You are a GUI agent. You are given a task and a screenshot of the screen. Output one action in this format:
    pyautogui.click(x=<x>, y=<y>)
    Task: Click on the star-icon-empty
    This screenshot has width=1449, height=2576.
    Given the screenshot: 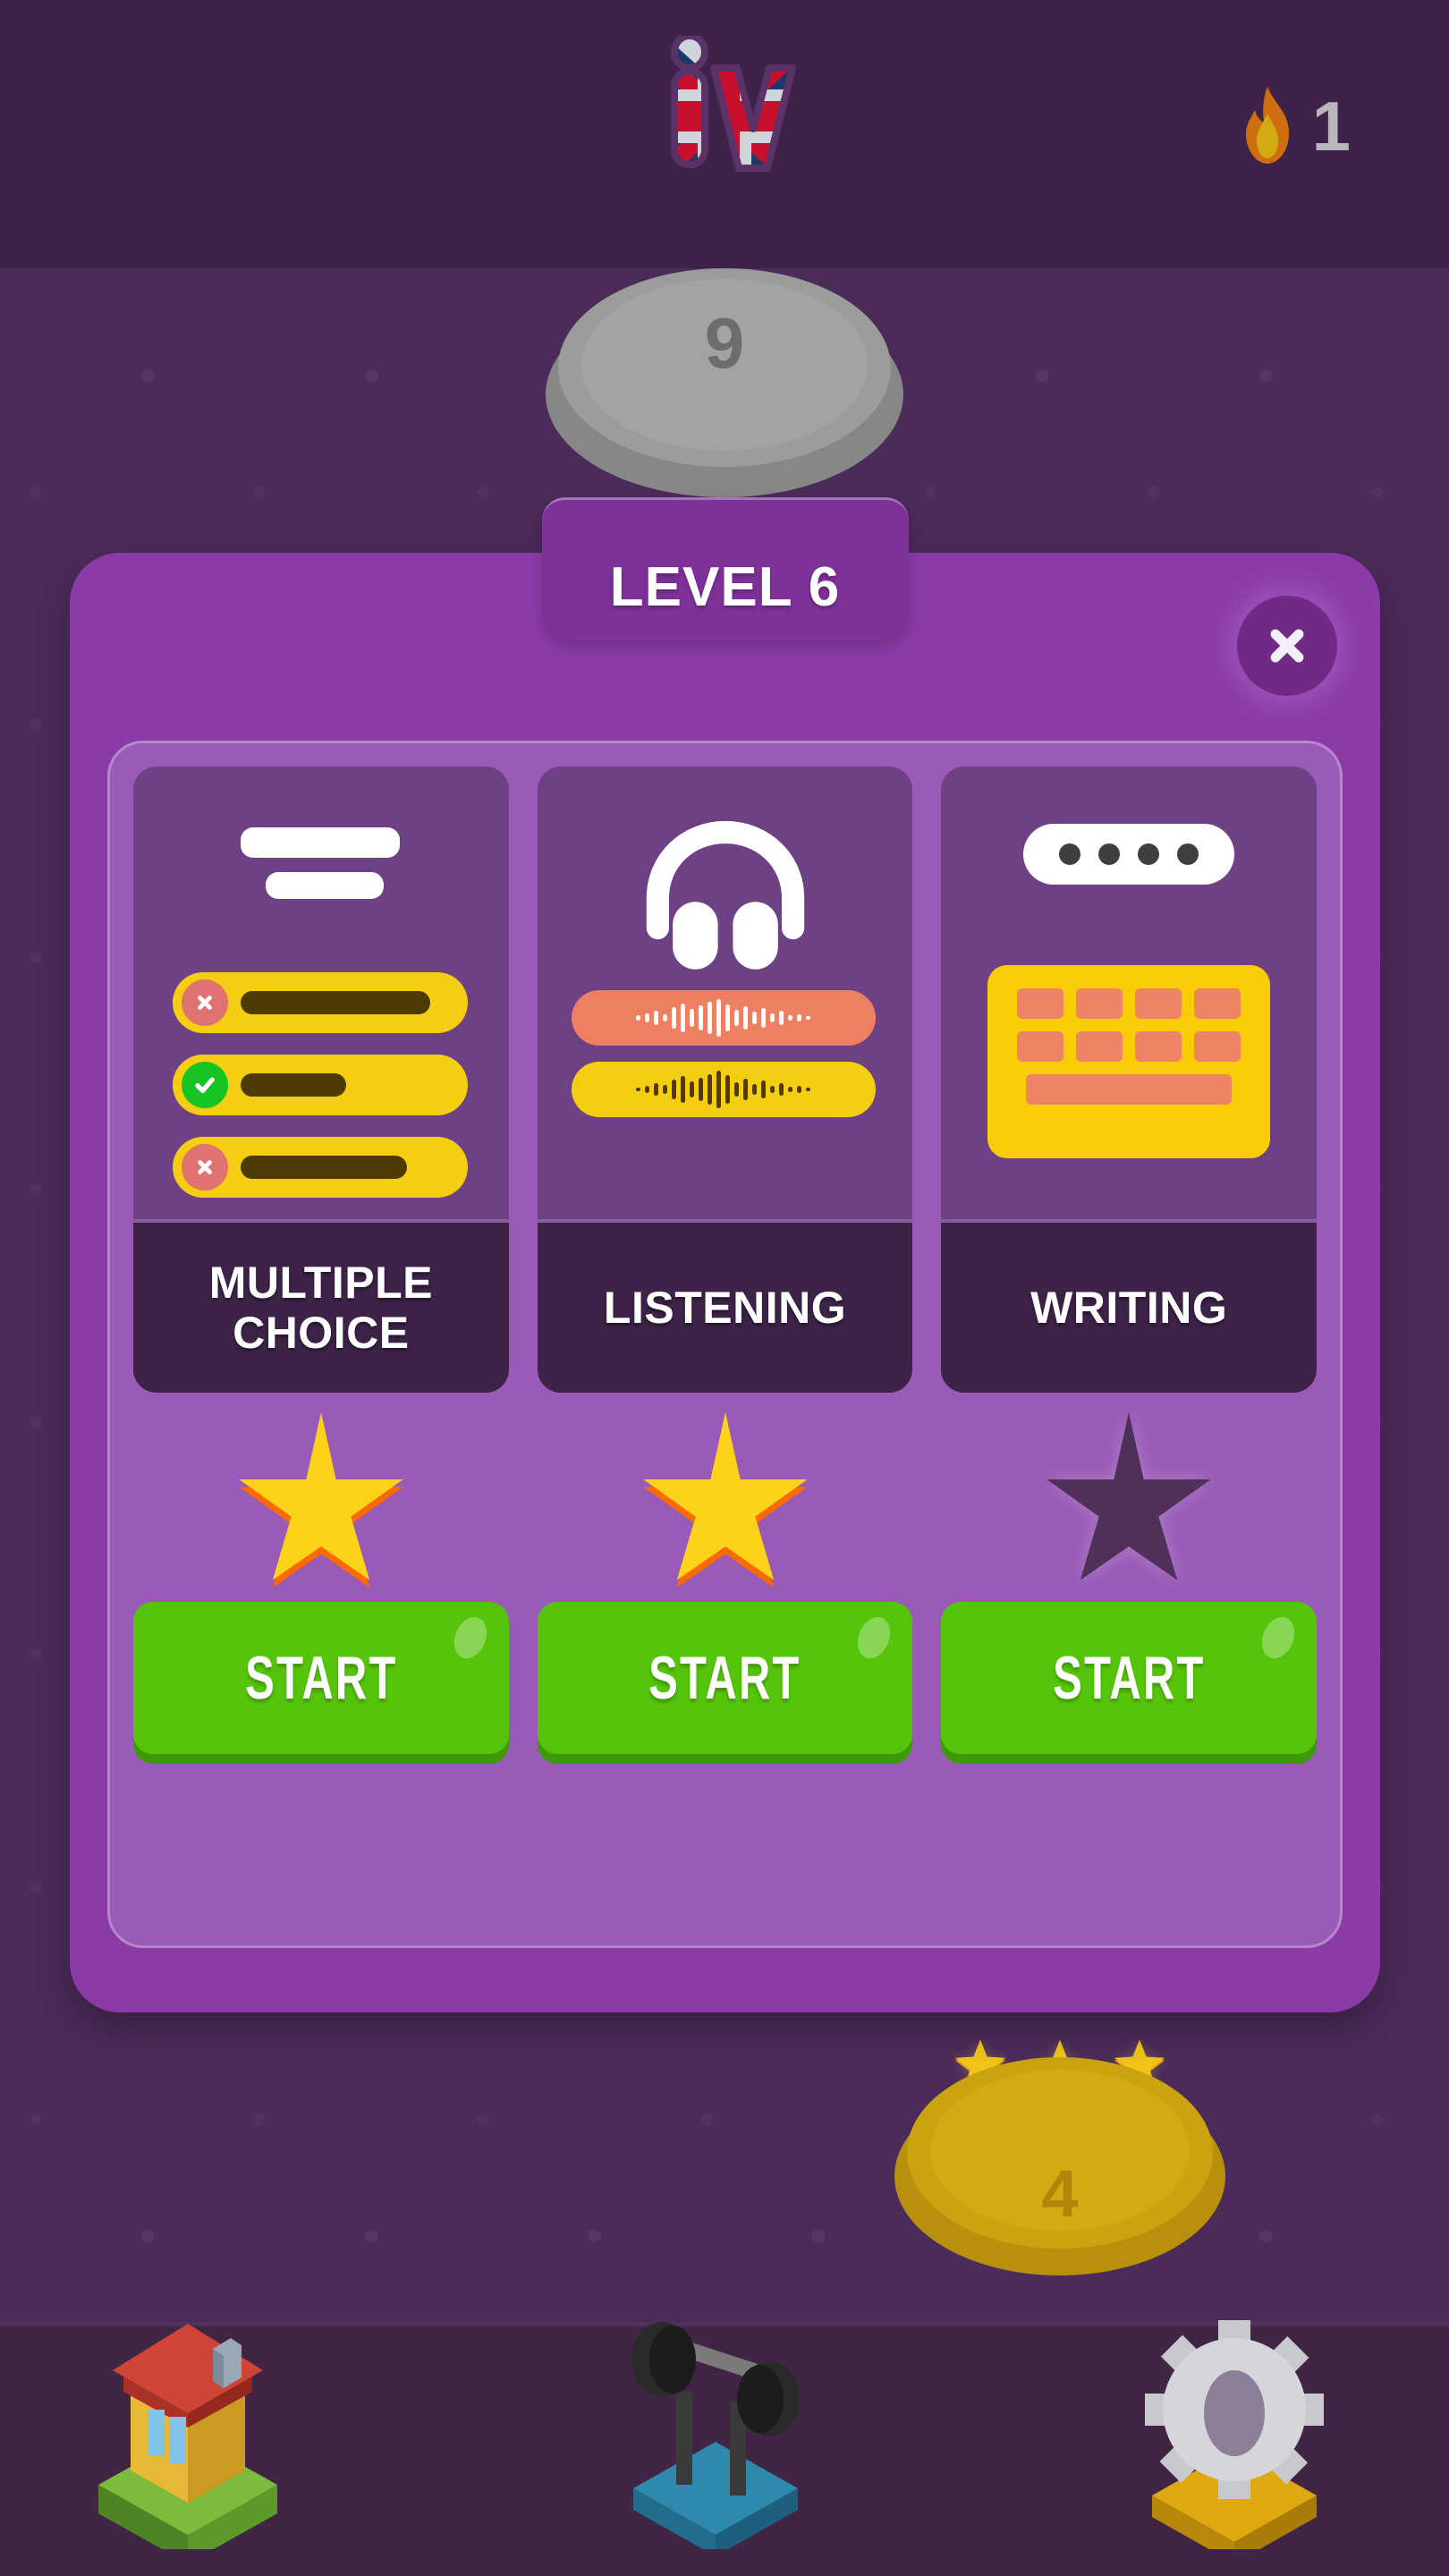 What is the action you would take?
    pyautogui.click(x=1128, y=1496)
    